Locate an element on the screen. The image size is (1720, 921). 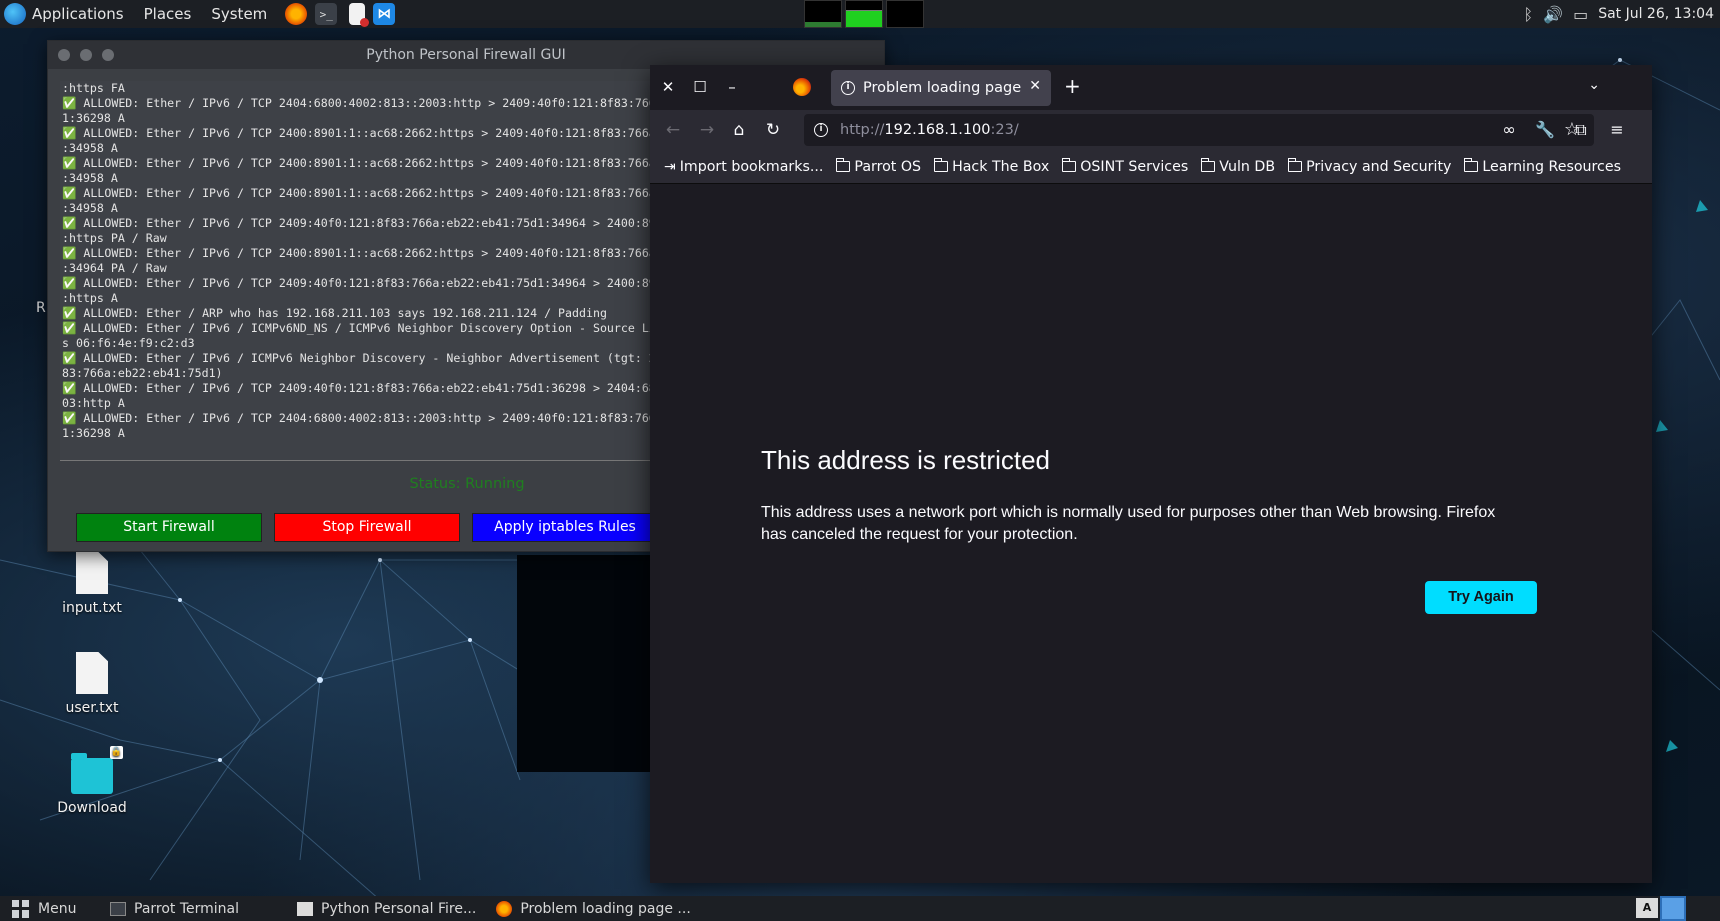
minimize-icon: – is located at coordinates (732, 87).